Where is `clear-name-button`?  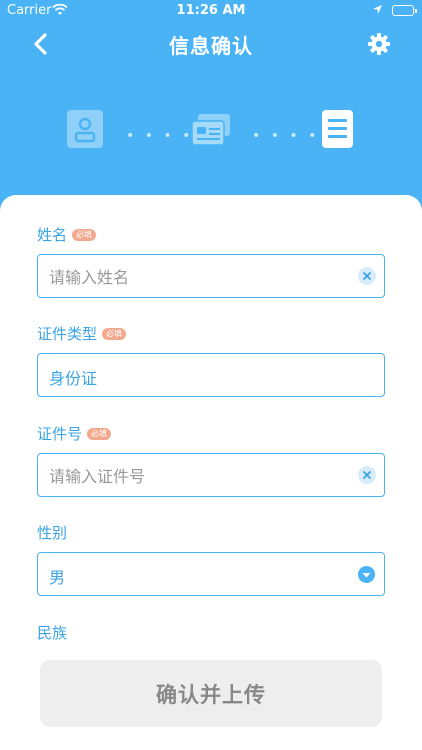 clear-name-button is located at coordinates (367, 276).